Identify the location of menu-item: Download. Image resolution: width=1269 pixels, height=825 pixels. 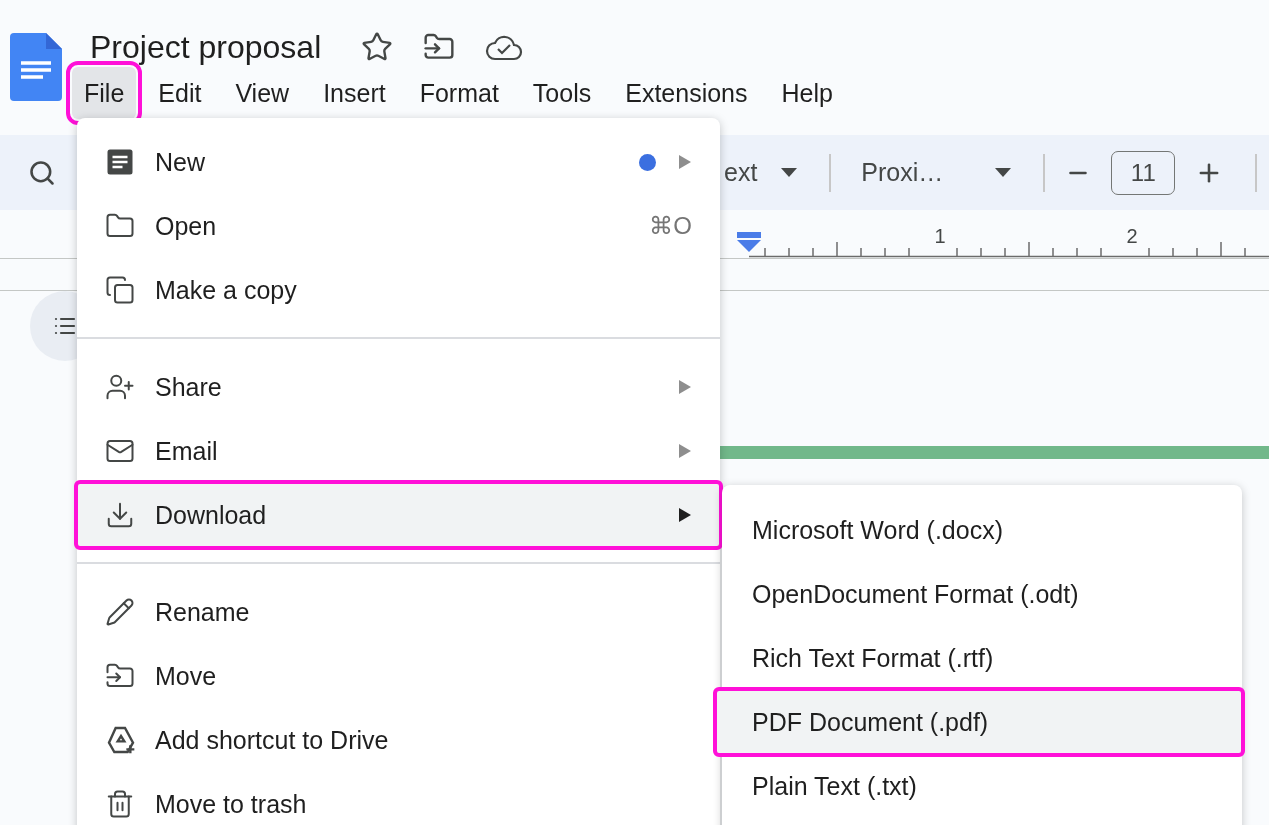
(398, 515).